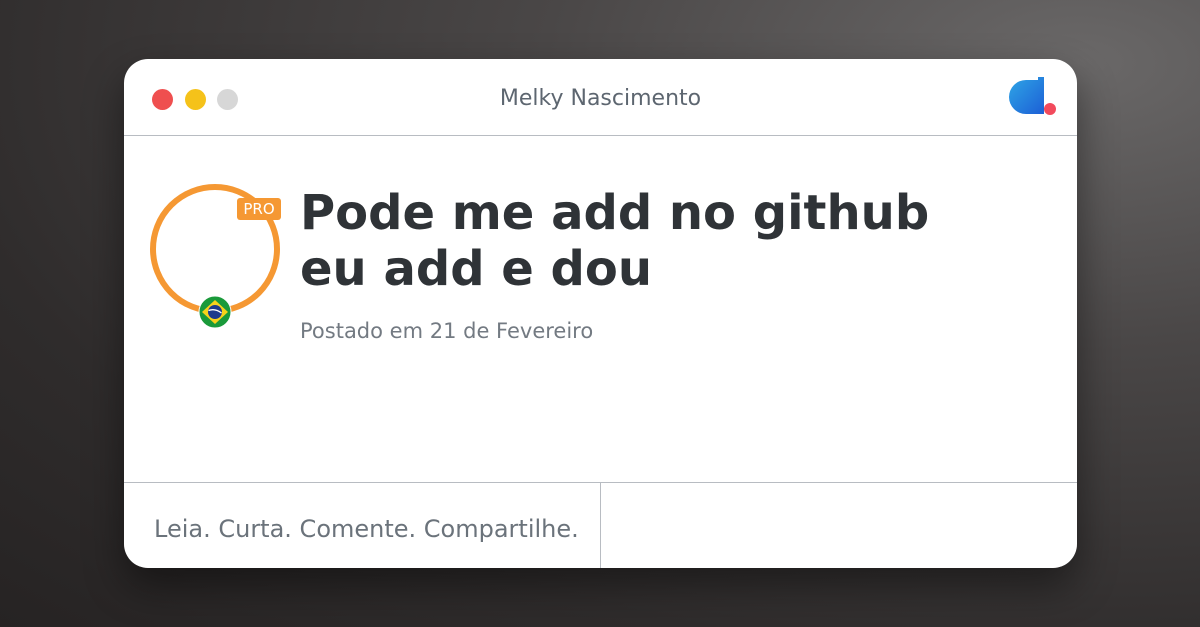 This screenshot has height=627, width=1200. I want to click on brazil-flag-icon, so click(215, 312).